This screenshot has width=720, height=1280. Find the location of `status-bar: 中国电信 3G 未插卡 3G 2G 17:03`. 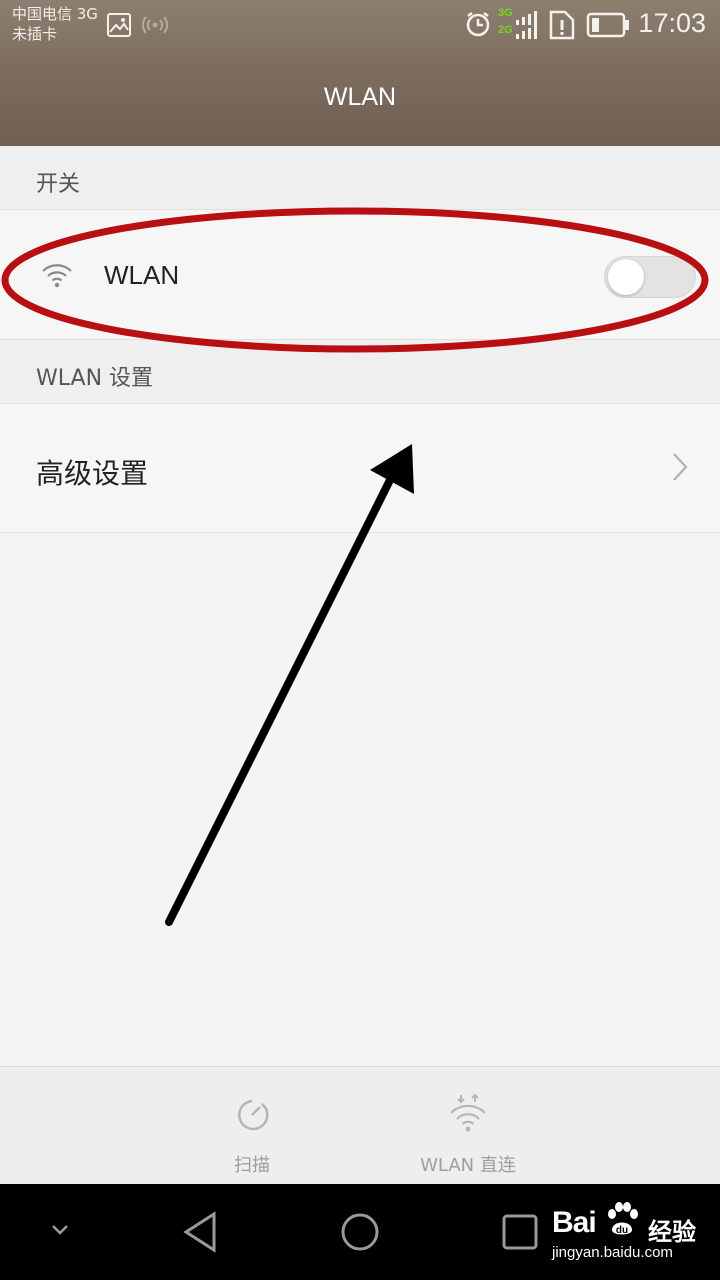

status-bar: 中国电信 3G 未插卡 3G 2G 17:03 is located at coordinates (360, 26).